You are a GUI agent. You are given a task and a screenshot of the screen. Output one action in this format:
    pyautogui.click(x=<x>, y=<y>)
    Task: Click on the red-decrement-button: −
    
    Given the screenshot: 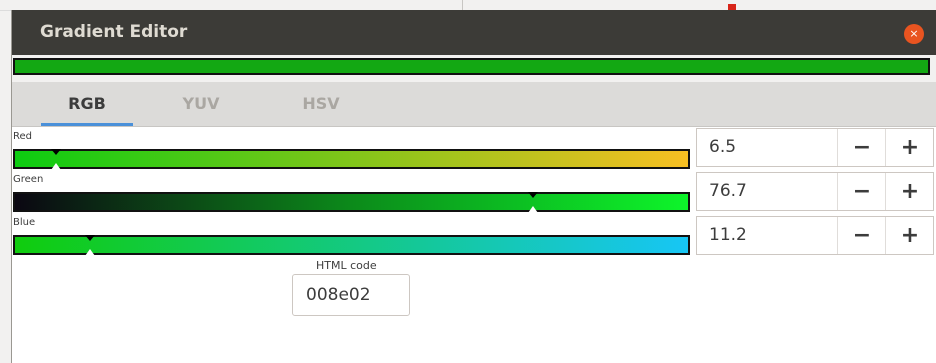 What is the action you would take?
    pyautogui.click(x=861, y=147)
    